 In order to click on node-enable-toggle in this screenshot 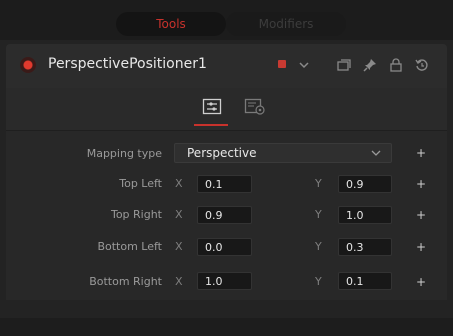, I will do `click(28, 65)`.